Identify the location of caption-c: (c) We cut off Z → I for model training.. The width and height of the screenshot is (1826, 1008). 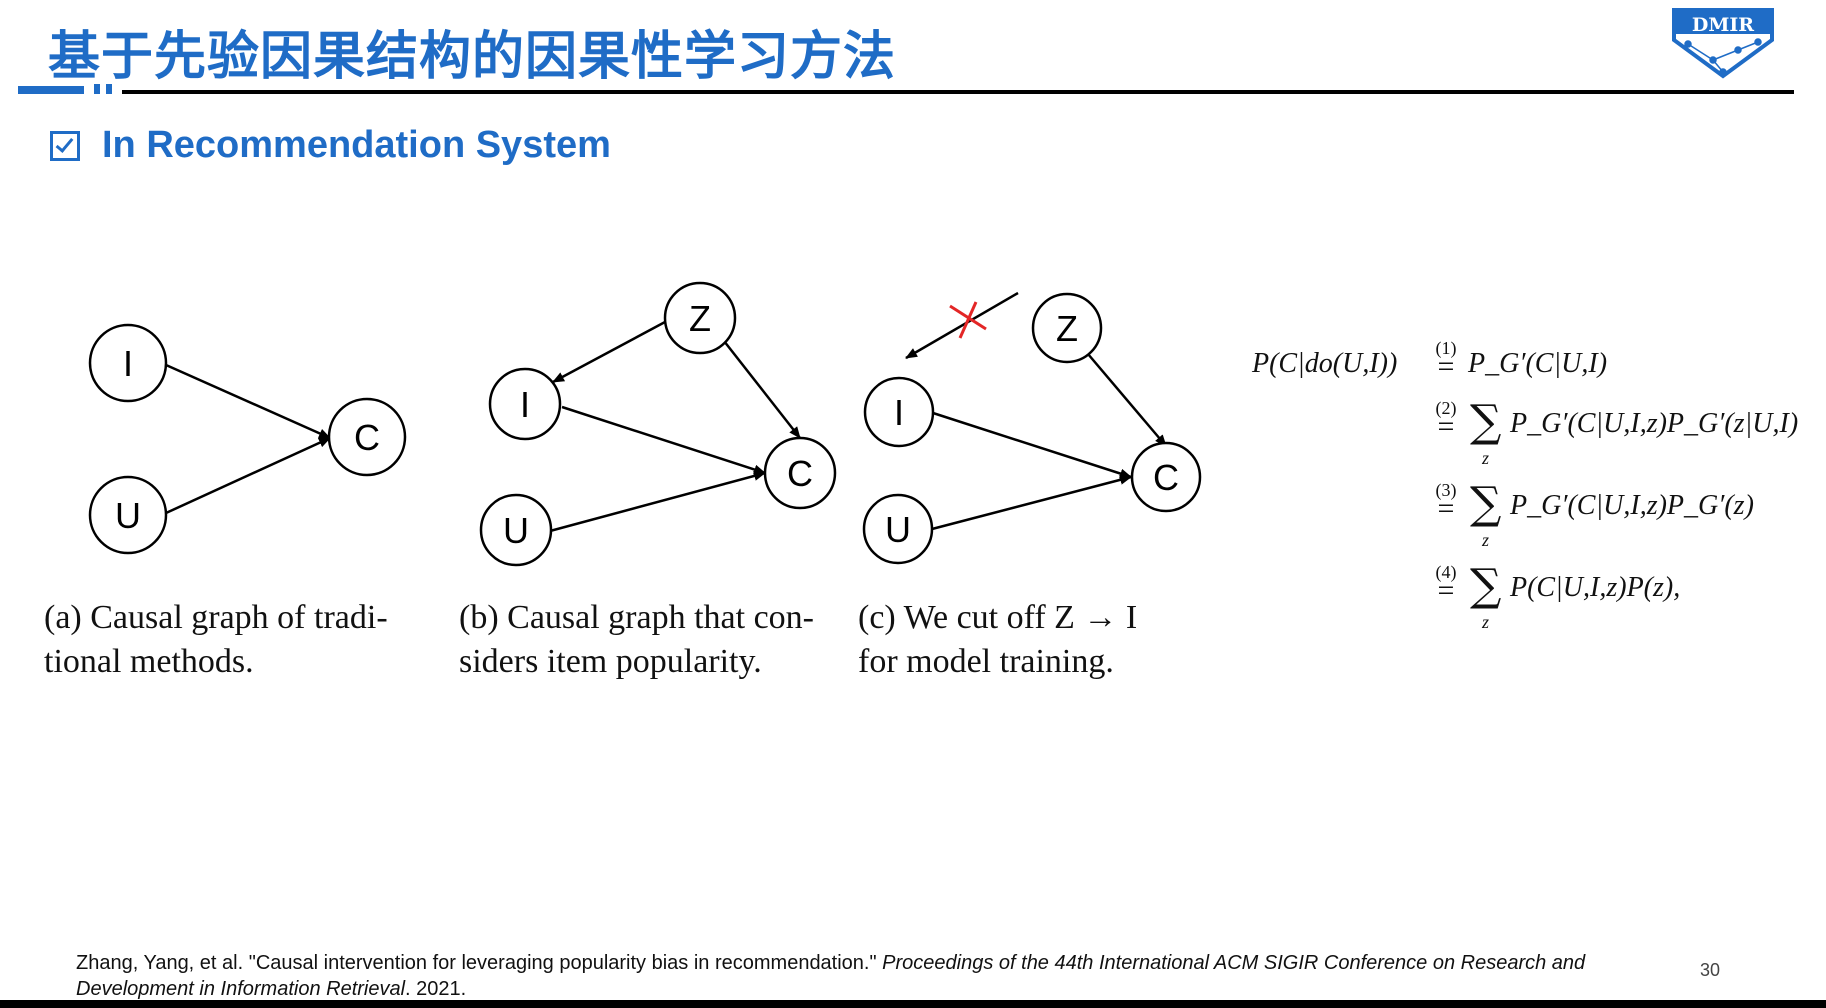
(997, 640).